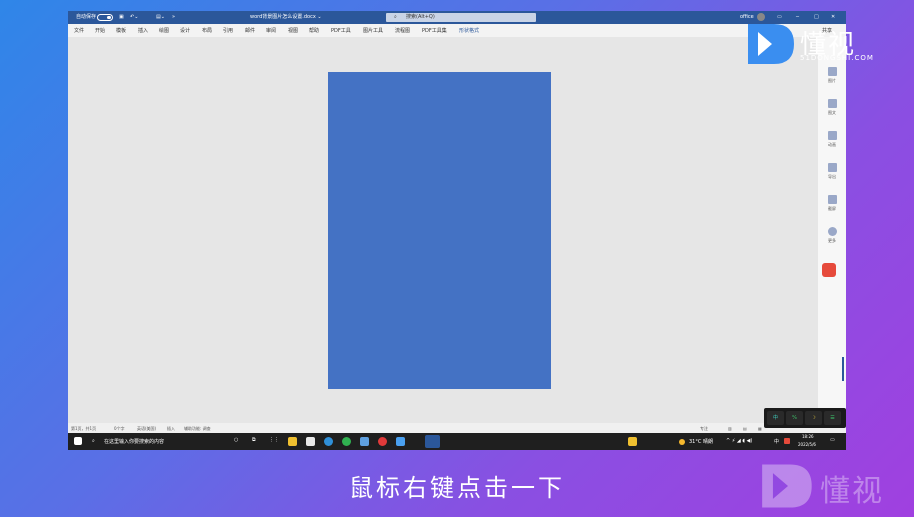 The image size is (914, 517). What do you see at coordinates (160, 17) in the screenshot?
I see `quick-access-icon: ▤⌄` at bounding box center [160, 17].